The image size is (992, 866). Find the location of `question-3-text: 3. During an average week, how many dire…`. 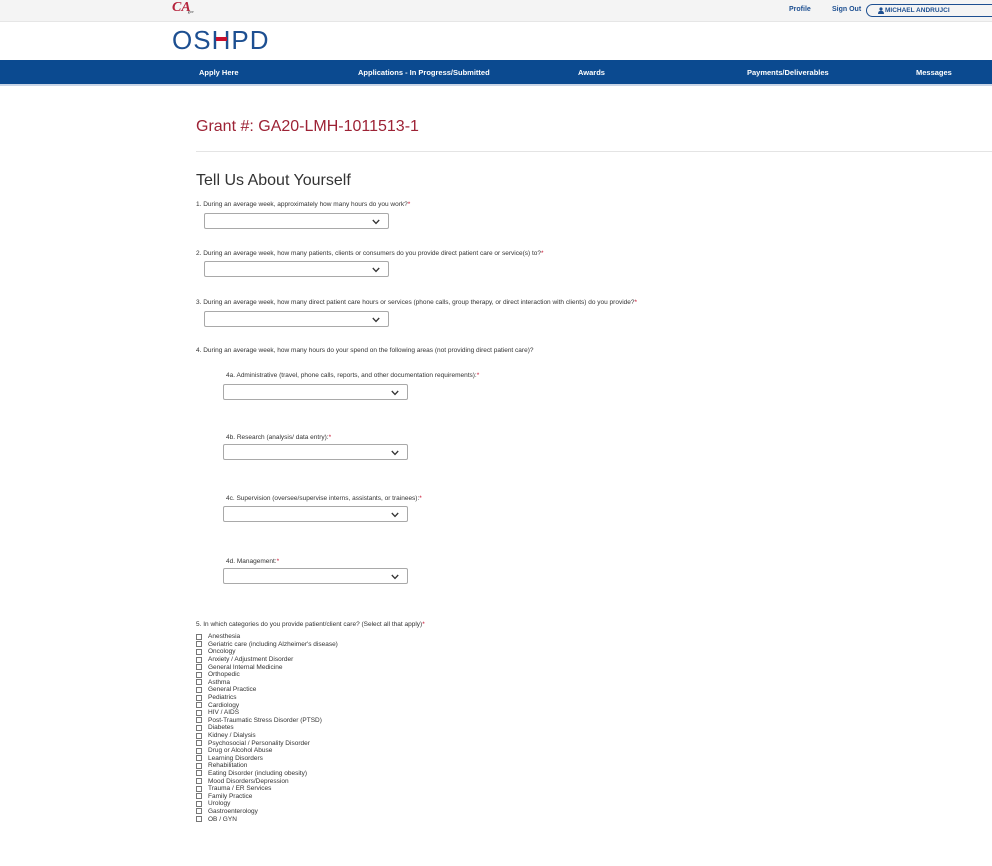

question-3-text: 3. During an average week, how many dire… is located at coordinates (415, 302).